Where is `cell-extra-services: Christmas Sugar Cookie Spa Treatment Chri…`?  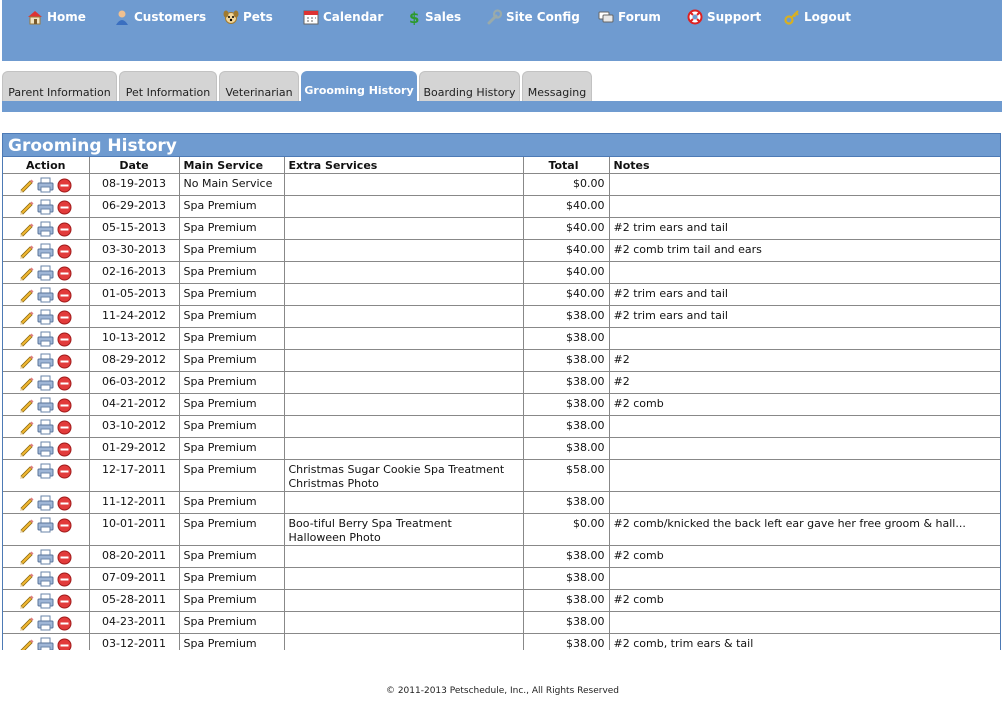
cell-extra-services: Christmas Sugar Cookie Spa Treatment Chri… is located at coordinates (404, 475).